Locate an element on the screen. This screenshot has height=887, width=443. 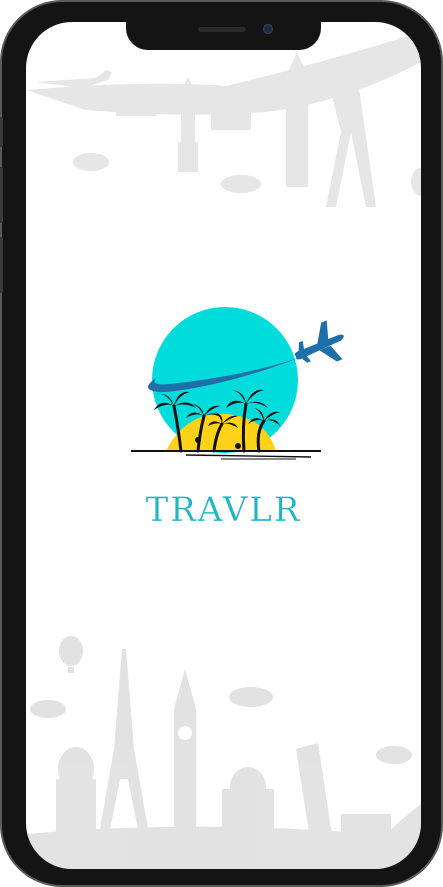
silent-switch is located at coordinates (1, 132).